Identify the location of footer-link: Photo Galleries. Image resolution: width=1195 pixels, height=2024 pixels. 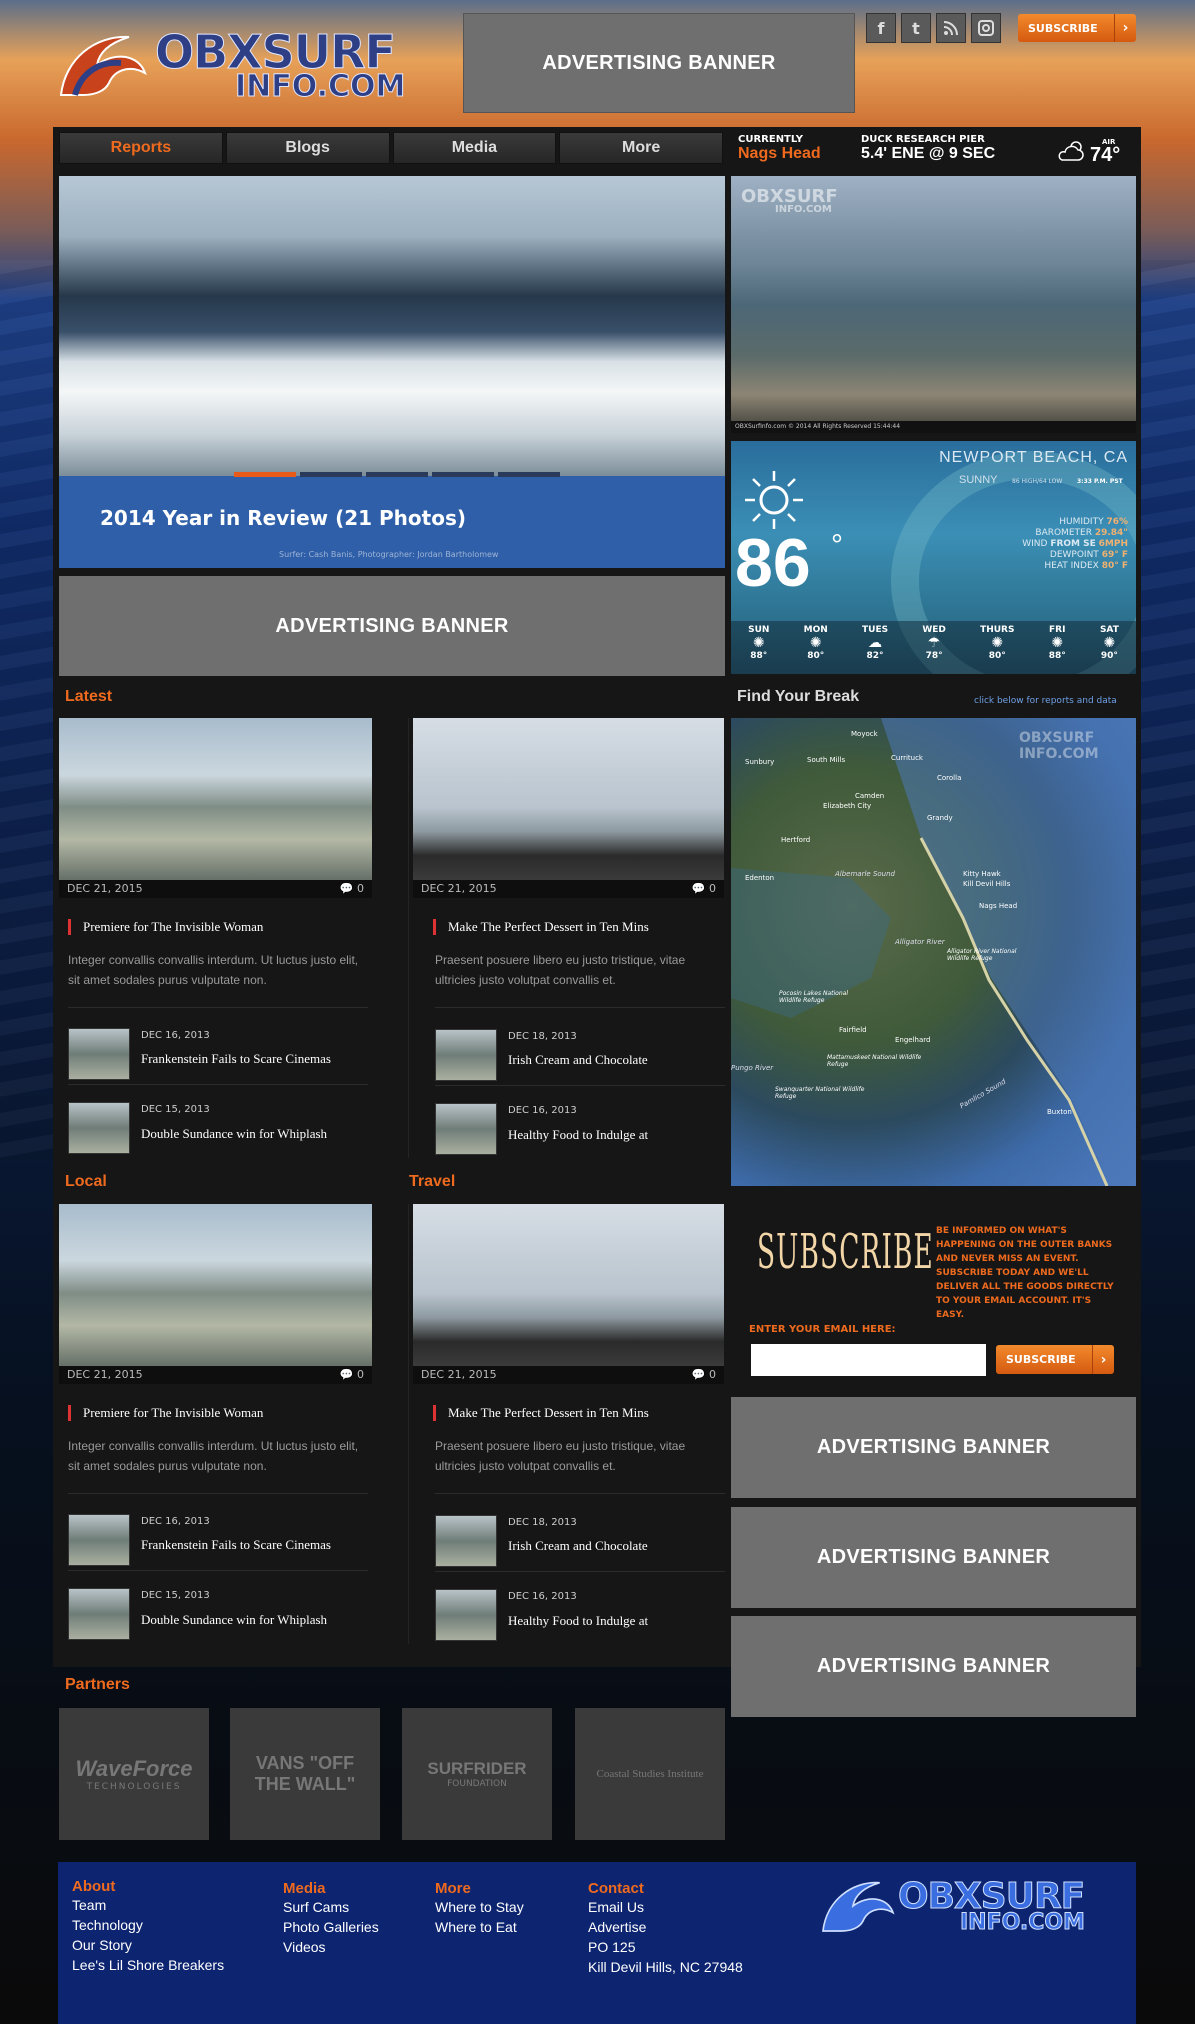
(331, 1927).